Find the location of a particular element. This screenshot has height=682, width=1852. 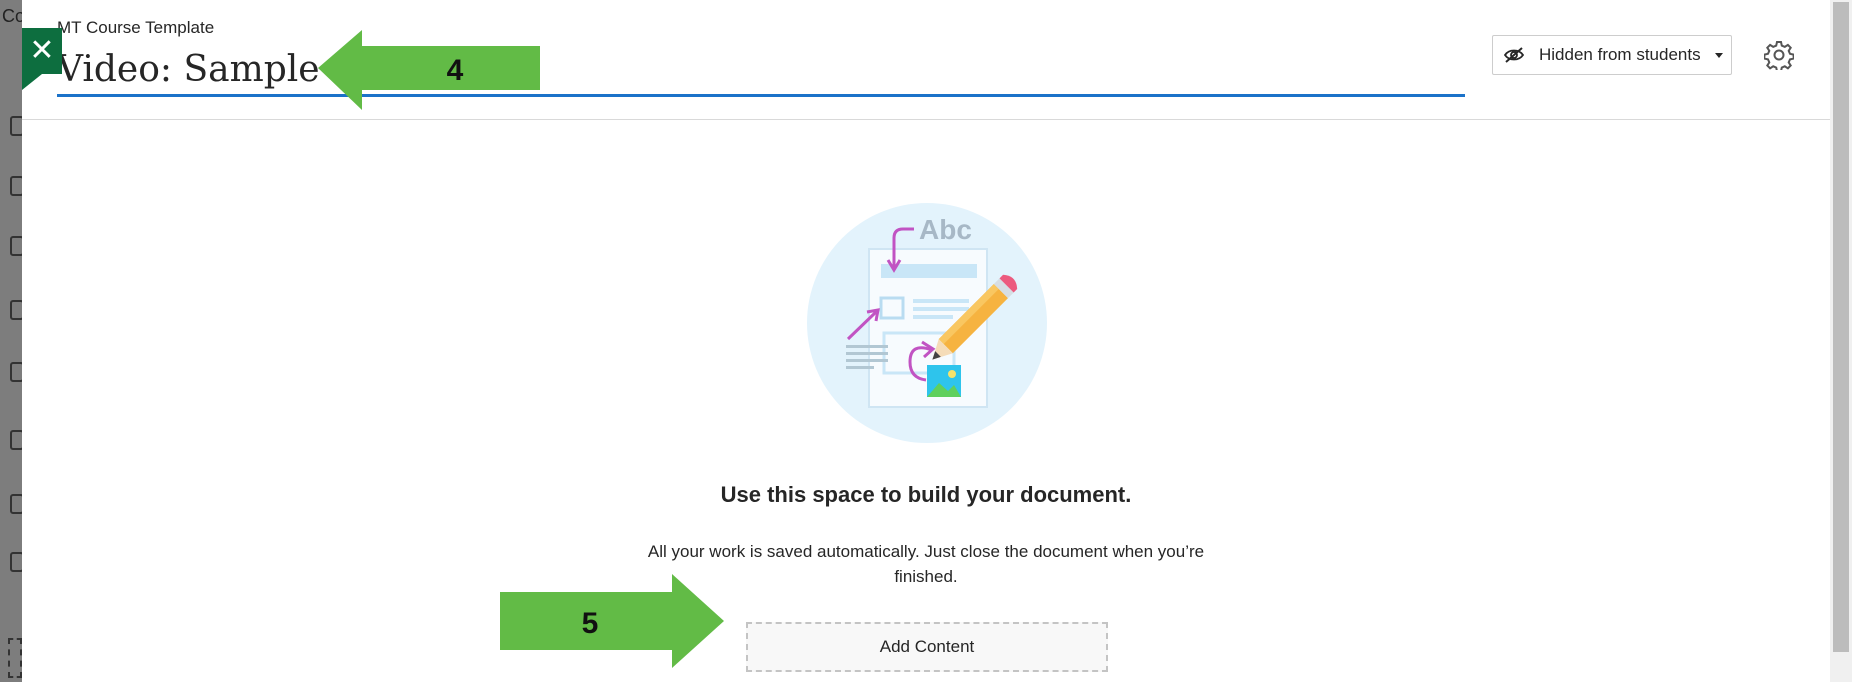

close-button: ✕ is located at coordinates (42, 59).